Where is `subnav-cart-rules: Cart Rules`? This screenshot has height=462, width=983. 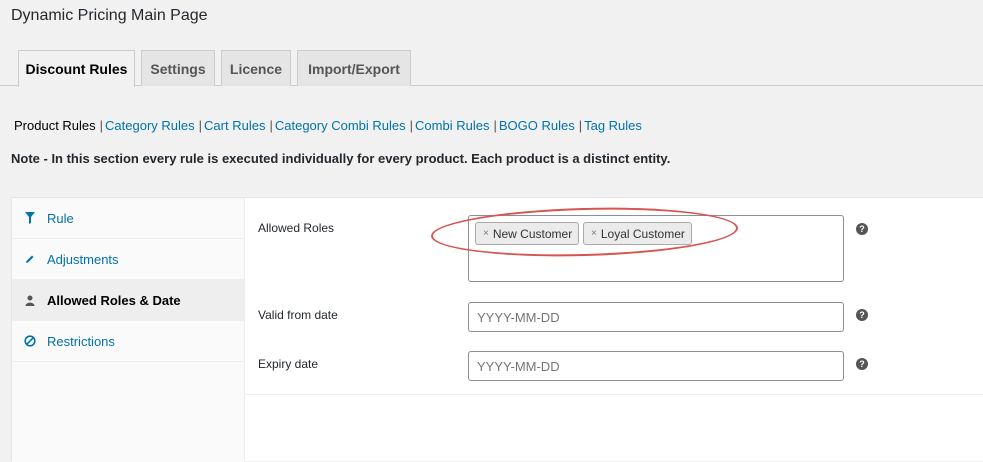
subnav-cart-rules: Cart Rules is located at coordinates (234, 125).